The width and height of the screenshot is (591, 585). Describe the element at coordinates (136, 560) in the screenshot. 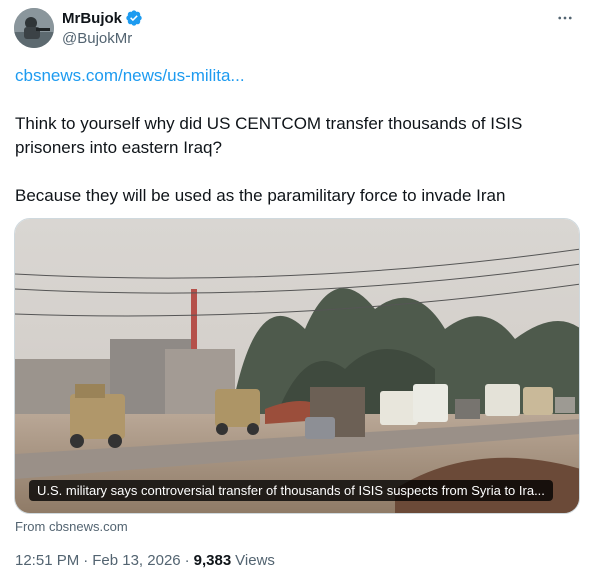

I see `timestamp-date: Feb 13, 2026` at that location.